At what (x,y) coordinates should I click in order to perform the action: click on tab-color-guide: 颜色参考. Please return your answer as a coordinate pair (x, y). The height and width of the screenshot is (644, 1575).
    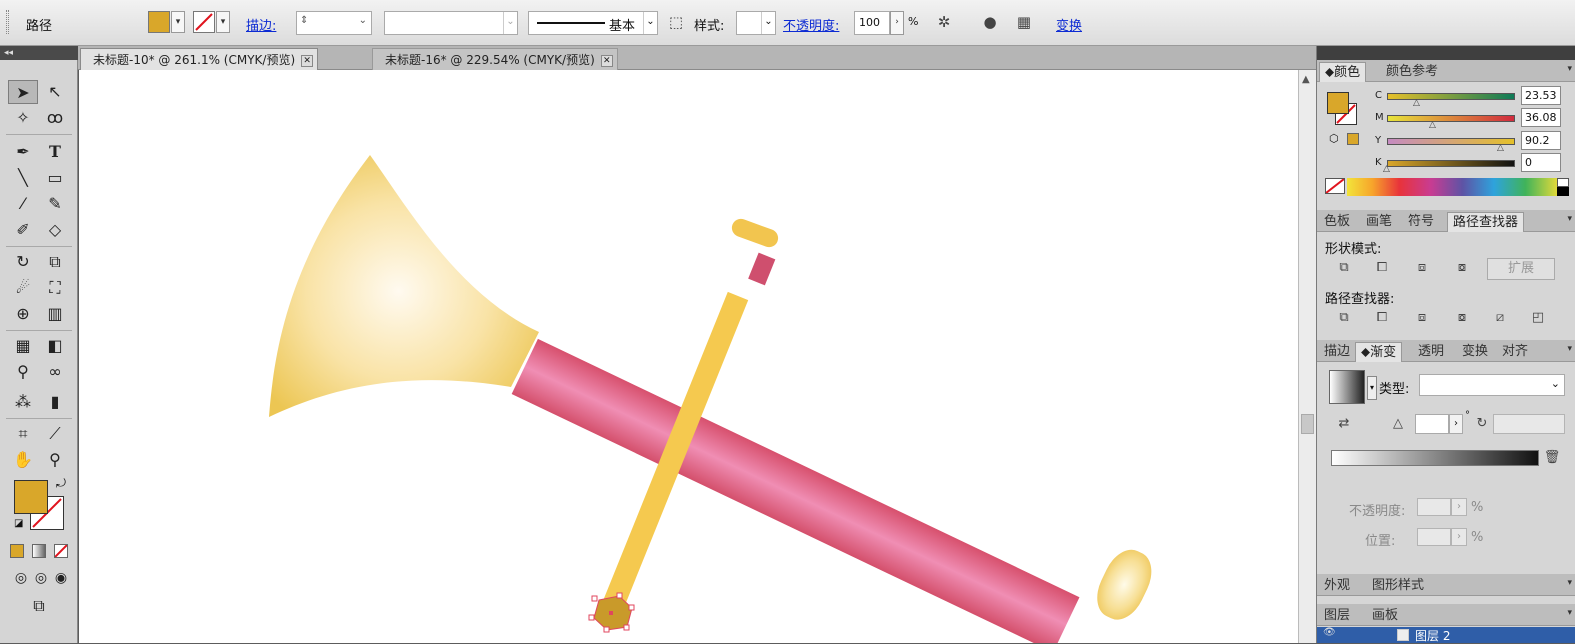
    Looking at the image, I should click on (1412, 72).